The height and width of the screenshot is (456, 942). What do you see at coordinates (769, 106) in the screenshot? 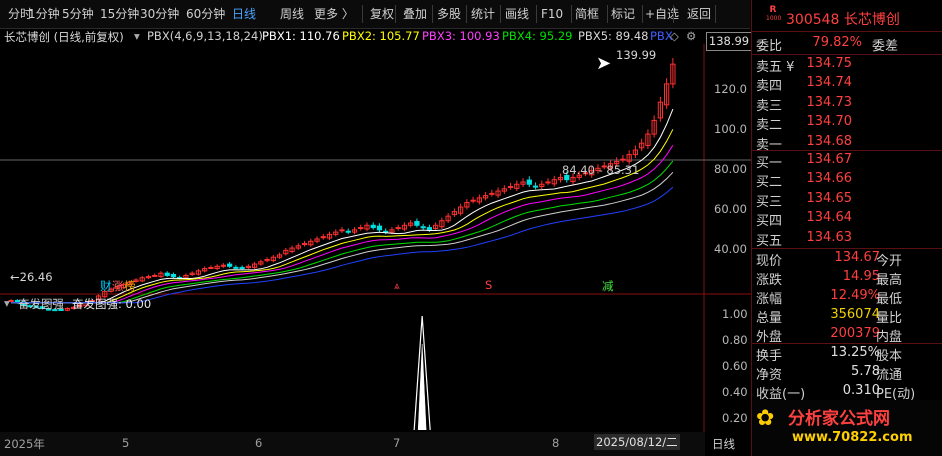
I see `ask-label: 卖三` at bounding box center [769, 106].